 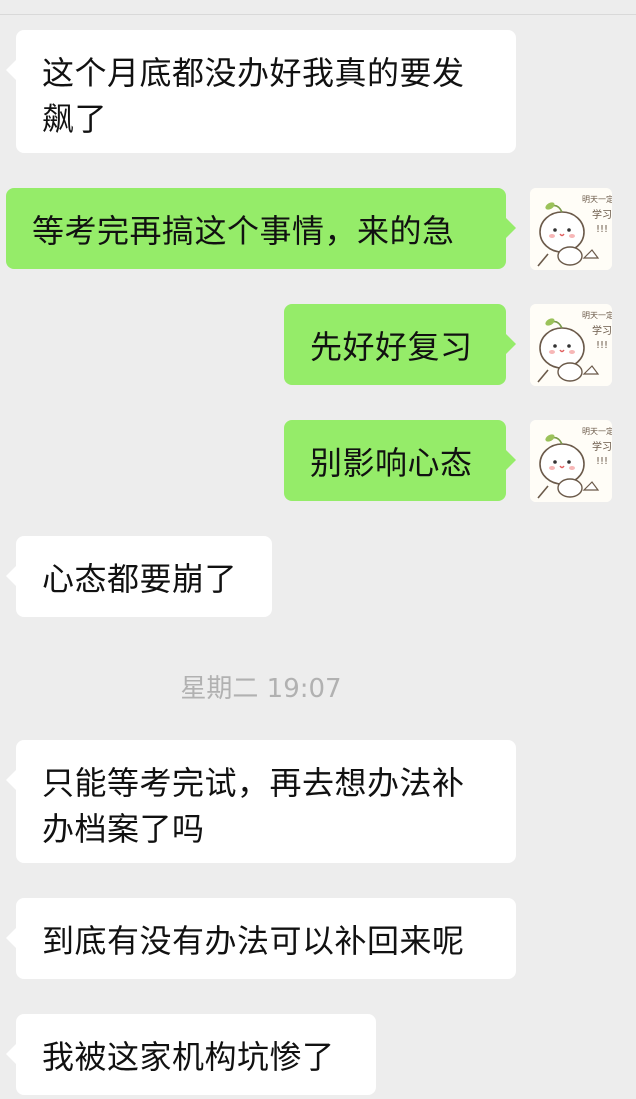 I want to click on message-bubble-sent: 先好好复习, so click(x=400, y=344).